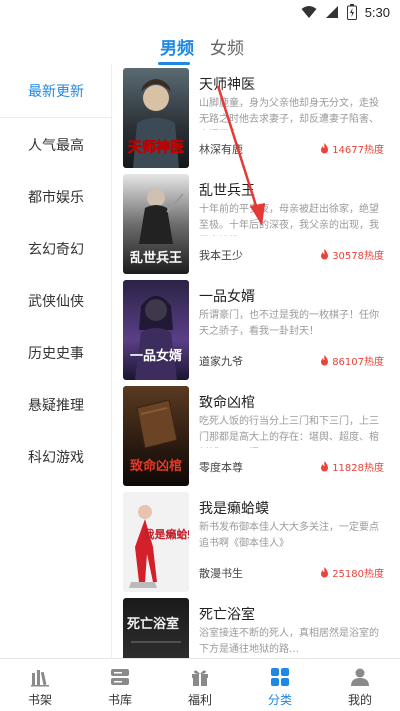 This screenshot has height=711, width=400. Describe the element at coordinates (156, 118) in the screenshot. I see `book-cover: 天师神医` at that location.